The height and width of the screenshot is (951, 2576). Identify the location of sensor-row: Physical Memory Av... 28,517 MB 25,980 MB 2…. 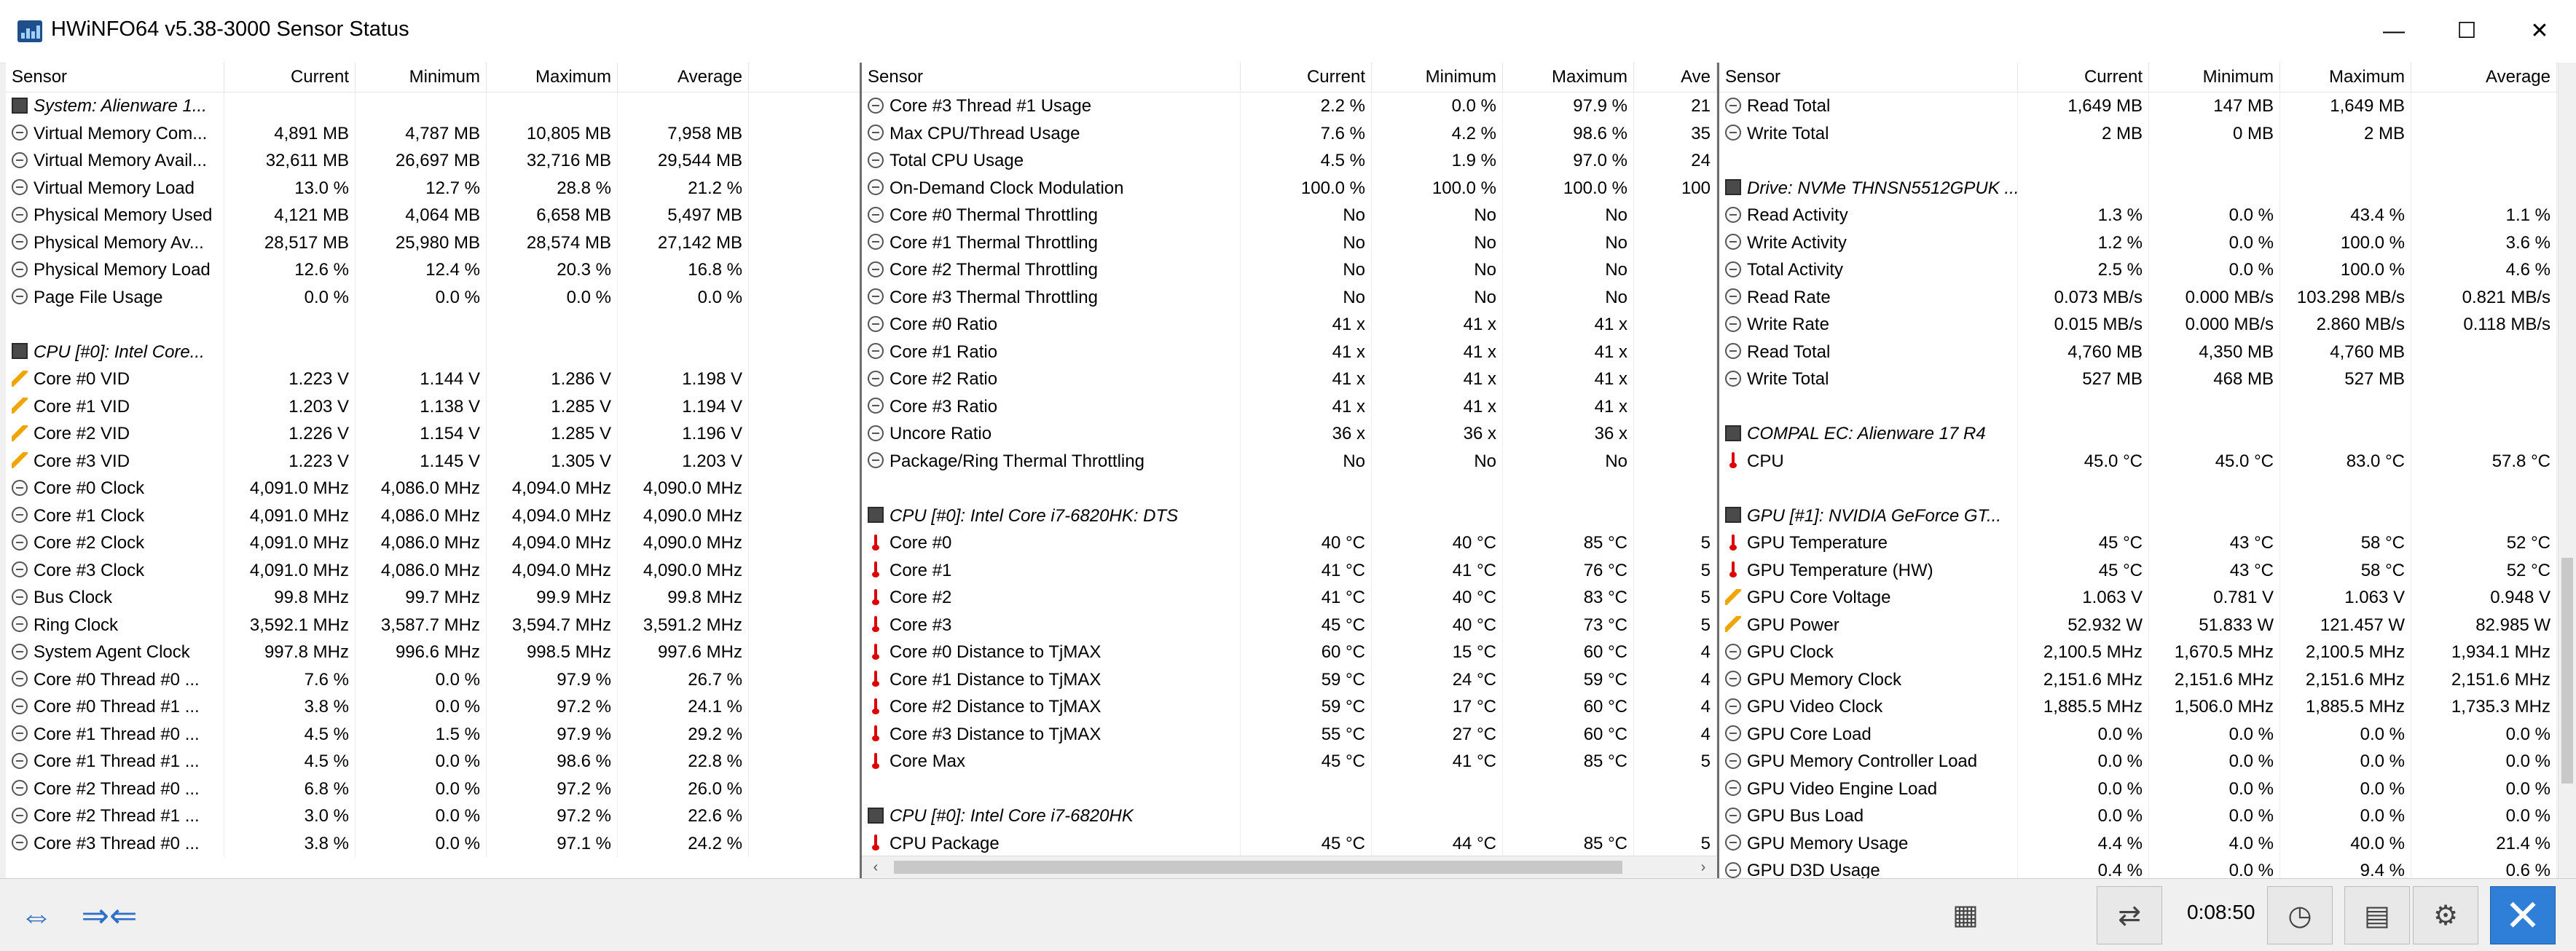
(433, 242).